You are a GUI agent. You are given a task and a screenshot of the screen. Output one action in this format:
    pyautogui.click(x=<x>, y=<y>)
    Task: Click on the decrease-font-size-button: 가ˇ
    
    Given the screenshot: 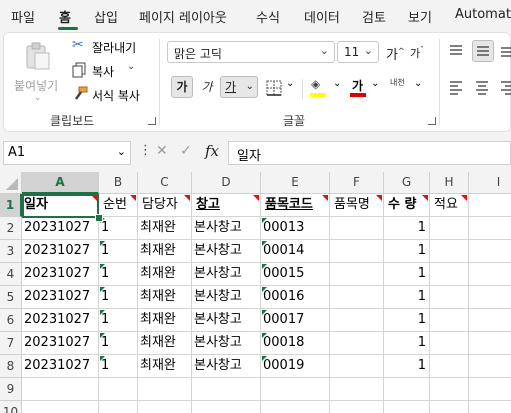 What is the action you would take?
    pyautogui.click(x=417, y=53)
    